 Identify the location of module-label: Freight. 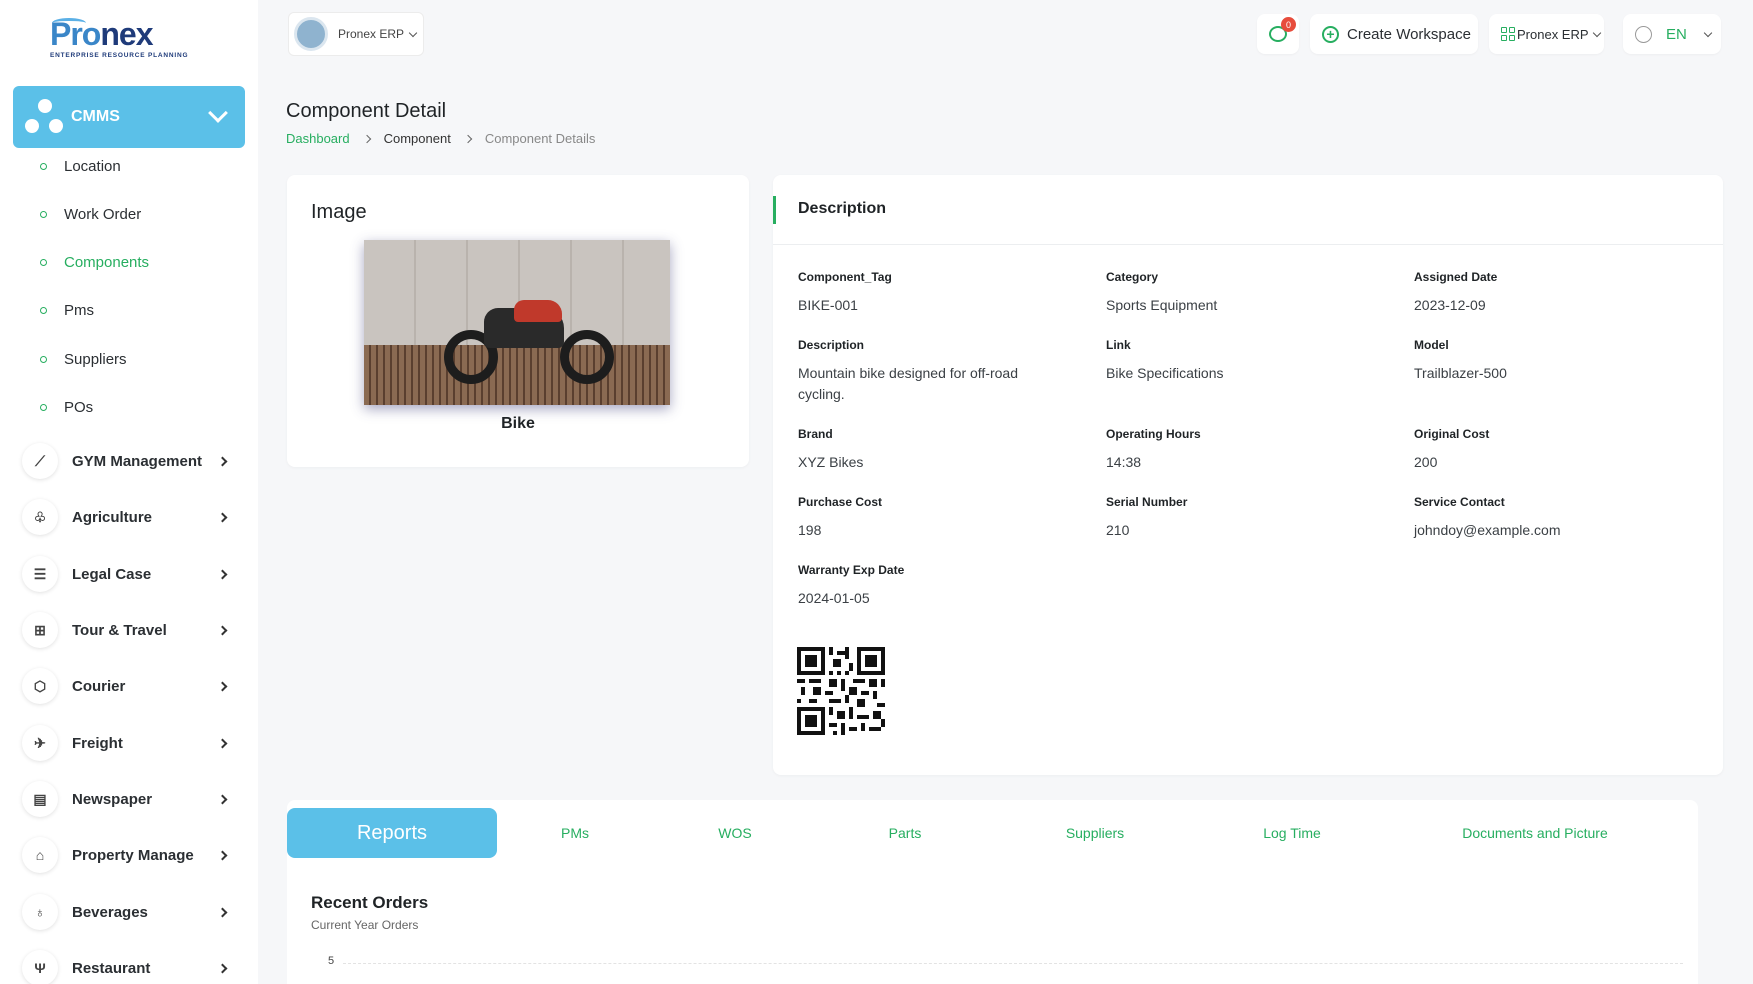
(97, 743).